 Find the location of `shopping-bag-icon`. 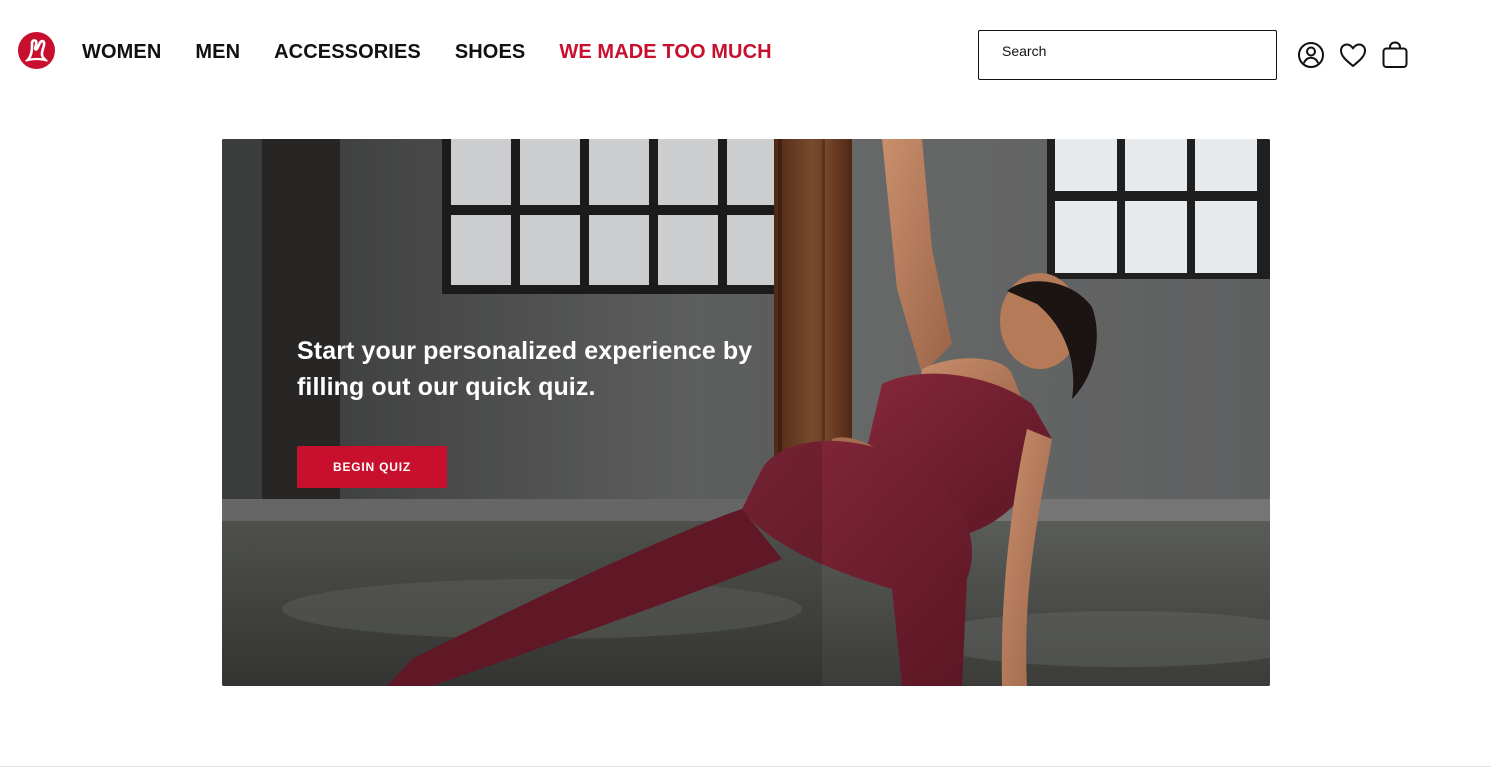

shopping-bag-icon is located at coordinates (1395, 55).